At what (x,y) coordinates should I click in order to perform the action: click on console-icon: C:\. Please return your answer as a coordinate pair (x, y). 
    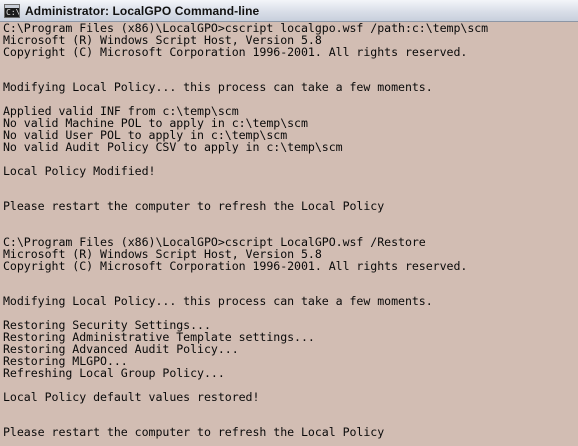
    Looking at the image, I should click on (12, 10).